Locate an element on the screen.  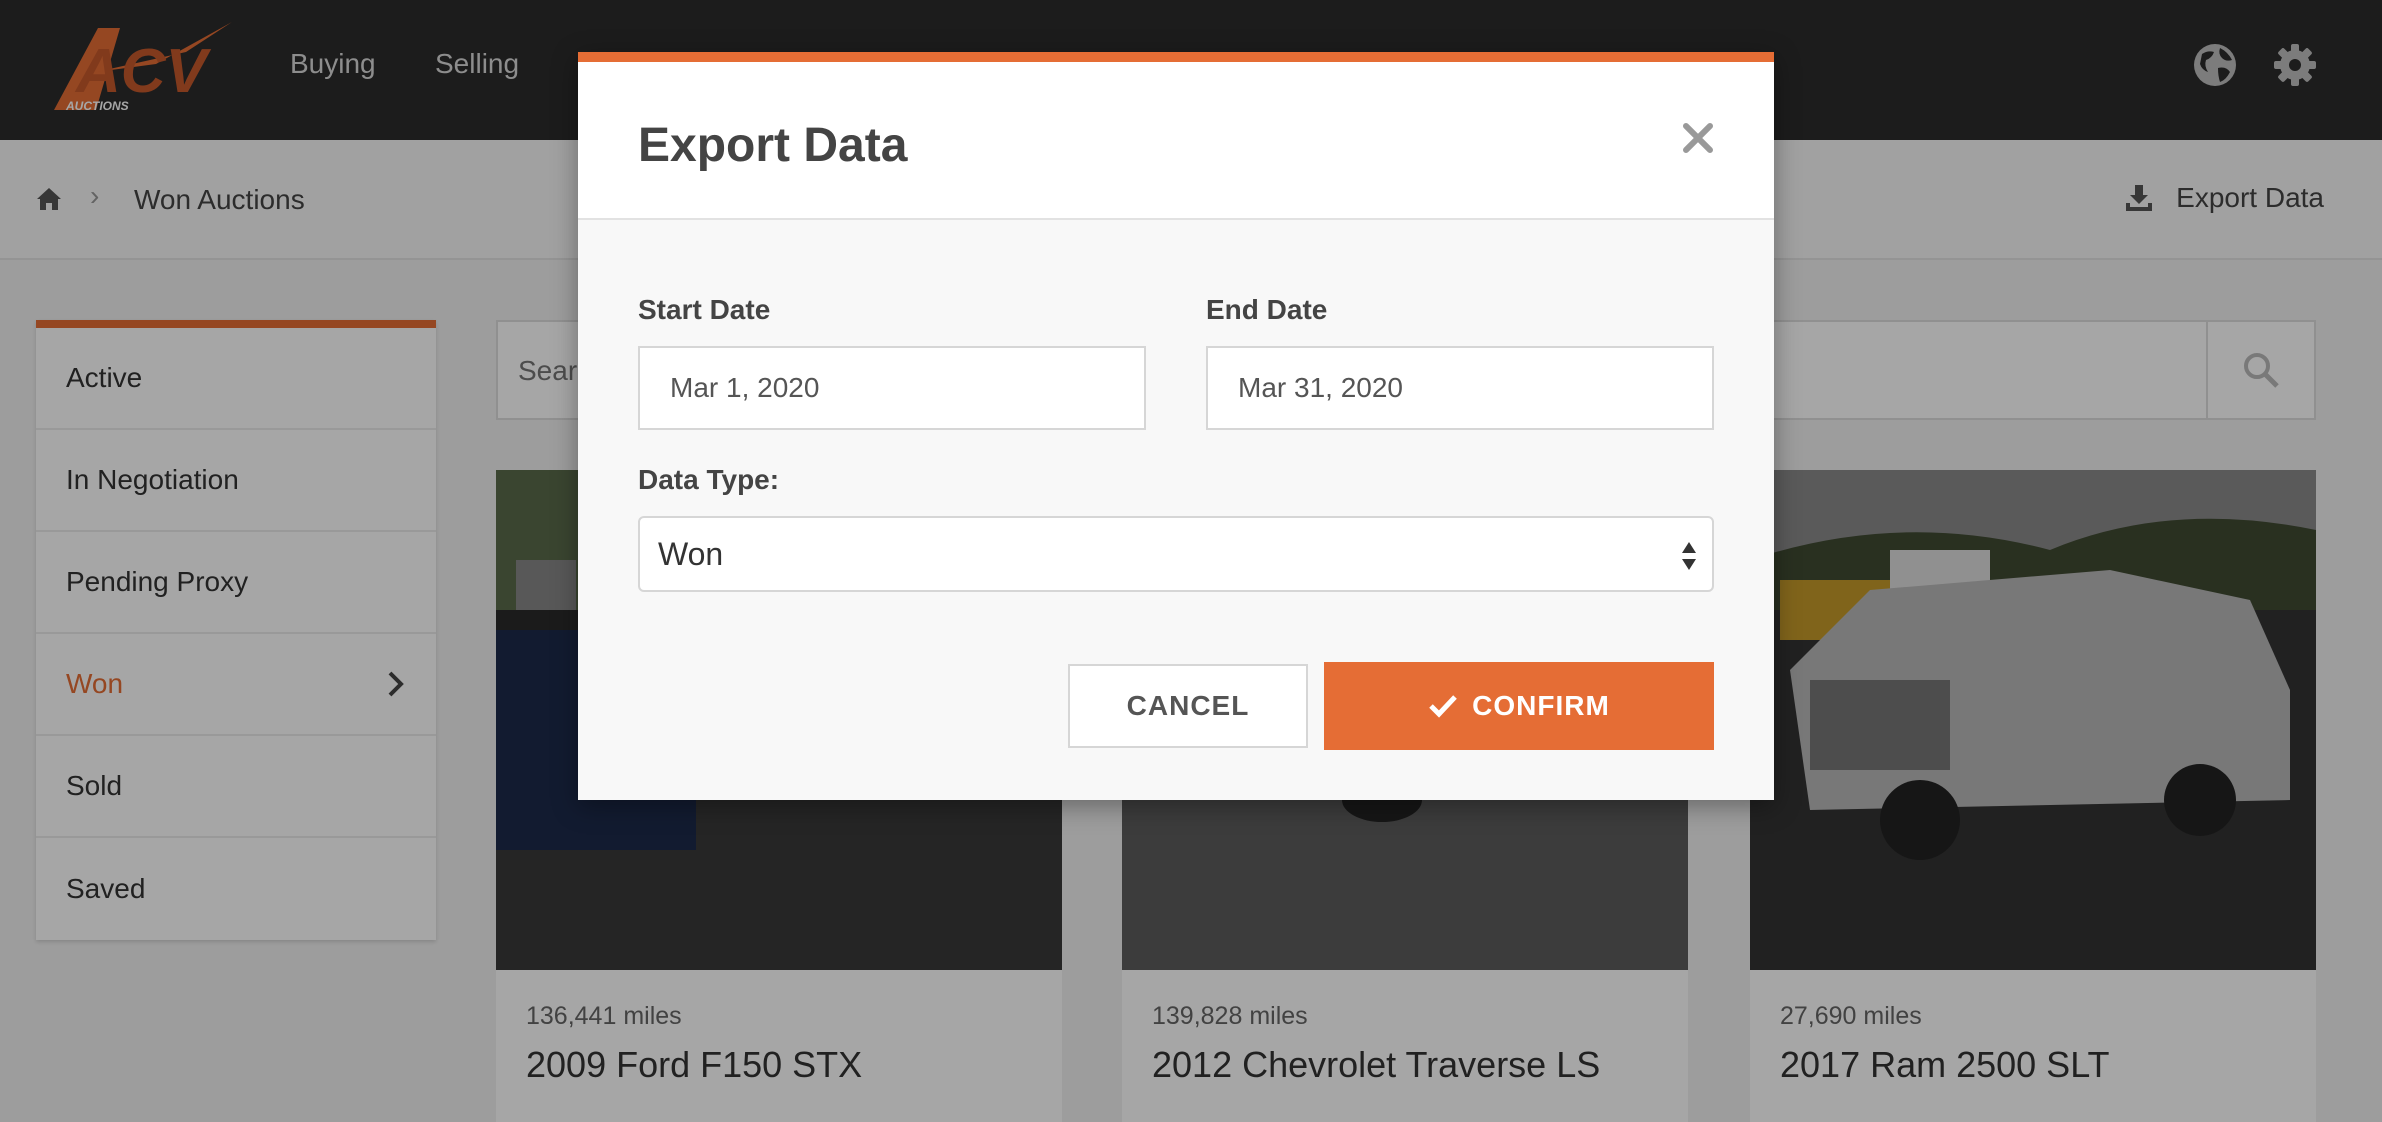
start-date-field is located at coordinates (892, 388).